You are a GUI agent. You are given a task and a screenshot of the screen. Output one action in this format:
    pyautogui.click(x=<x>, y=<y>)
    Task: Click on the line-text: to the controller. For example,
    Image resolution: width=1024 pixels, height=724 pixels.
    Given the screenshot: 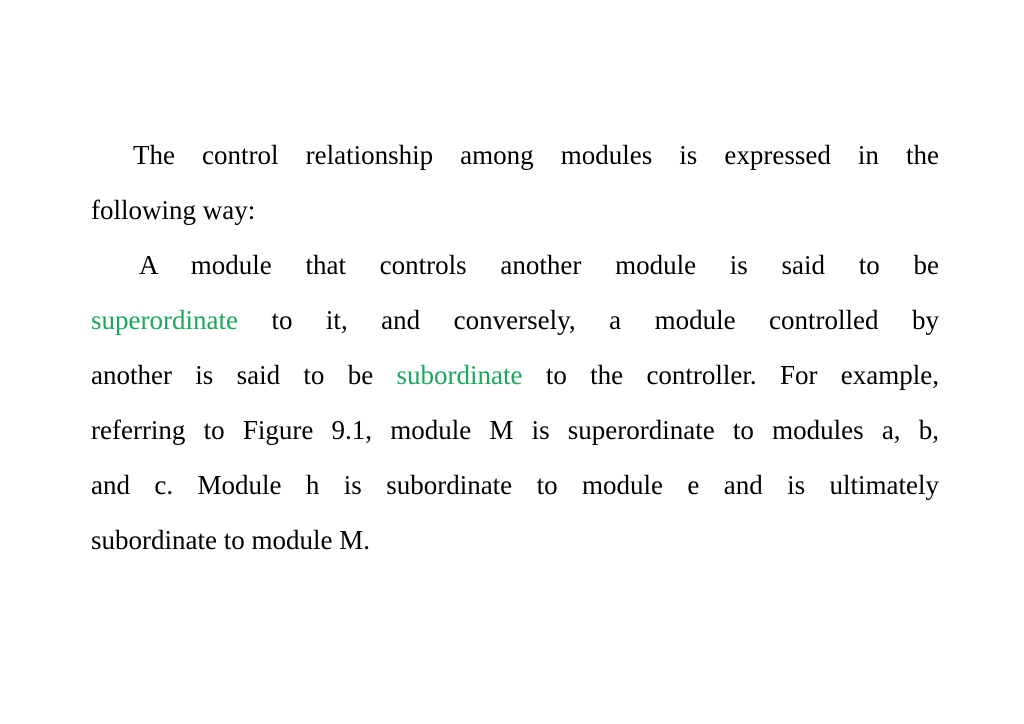 What is the action you would take?
    pyautogui.click(x=730, y=375)
    